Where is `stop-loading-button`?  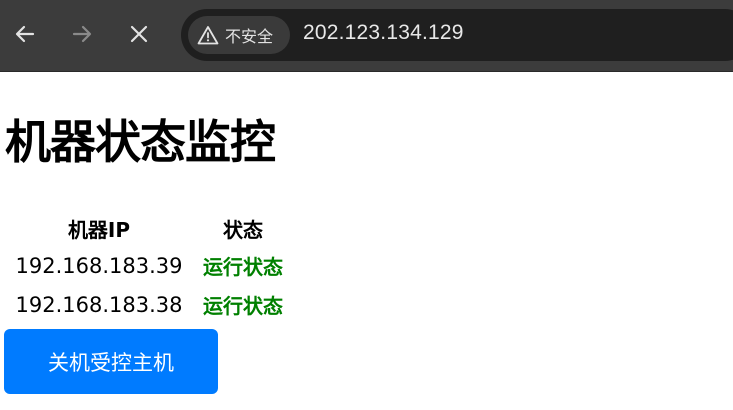
stop-loading-button is located at coordinates (139, 34).